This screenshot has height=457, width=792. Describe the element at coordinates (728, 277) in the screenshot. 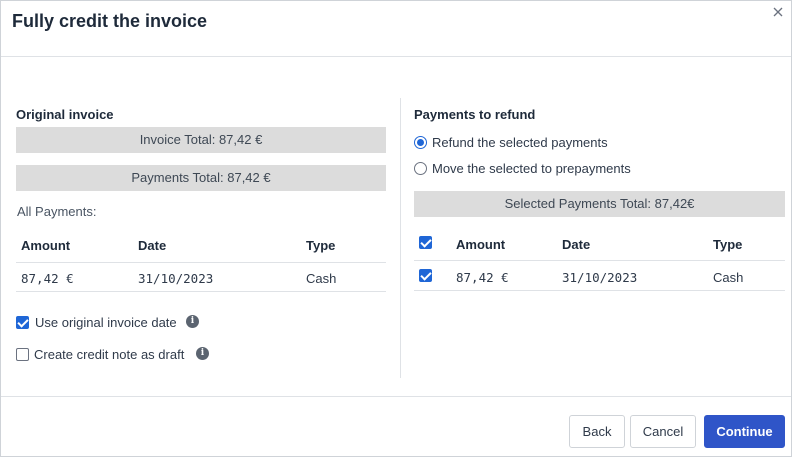

I see `refund-type-cell: Cash` at that location.